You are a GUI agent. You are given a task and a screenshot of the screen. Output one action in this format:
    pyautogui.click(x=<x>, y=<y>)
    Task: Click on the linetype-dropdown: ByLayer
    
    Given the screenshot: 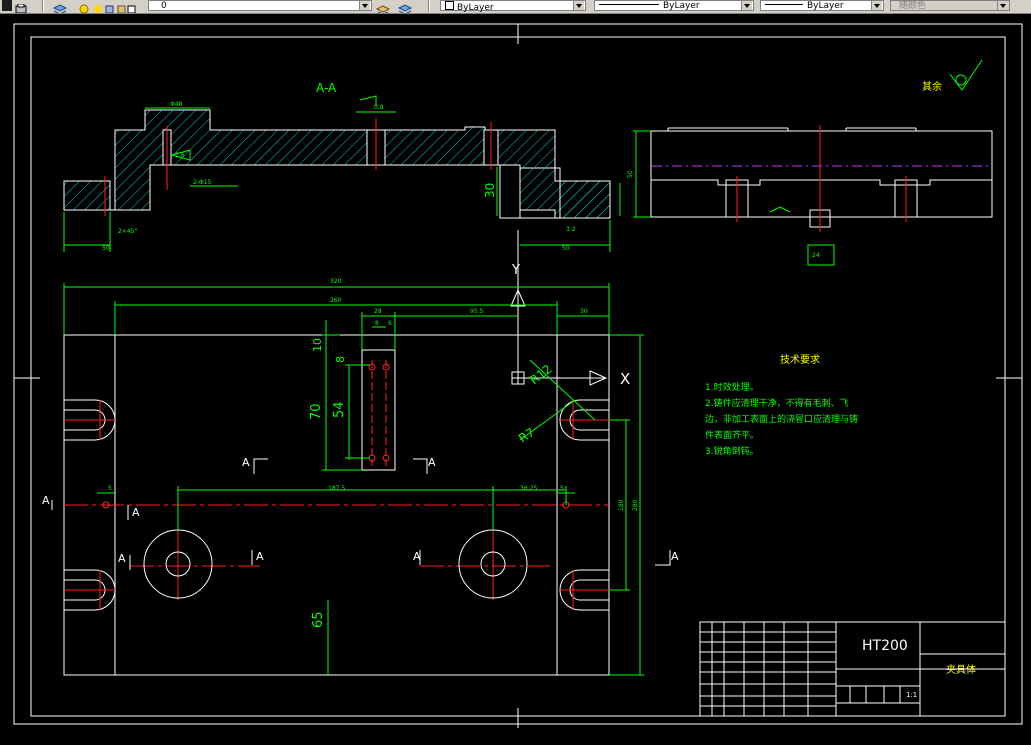 What is the action you would take?
    pyautogui.click(x=674, y=5)
    